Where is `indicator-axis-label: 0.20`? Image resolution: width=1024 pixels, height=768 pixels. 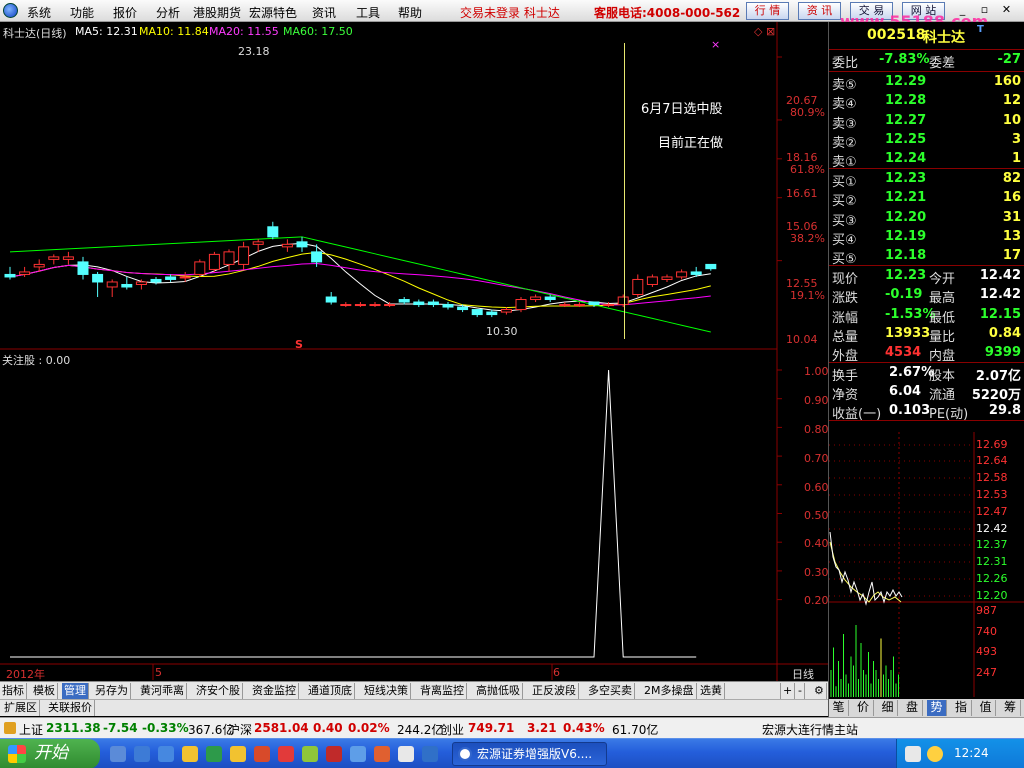 indicator-axis-label: 0.20 is located at coordinates (816, 600).